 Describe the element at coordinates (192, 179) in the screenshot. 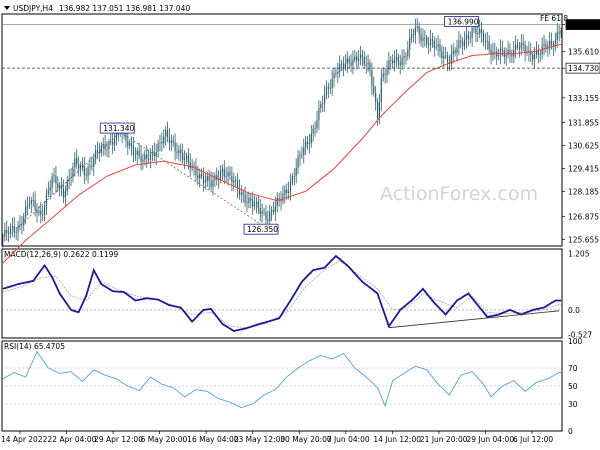

I see `wave-connector-line` at that location.